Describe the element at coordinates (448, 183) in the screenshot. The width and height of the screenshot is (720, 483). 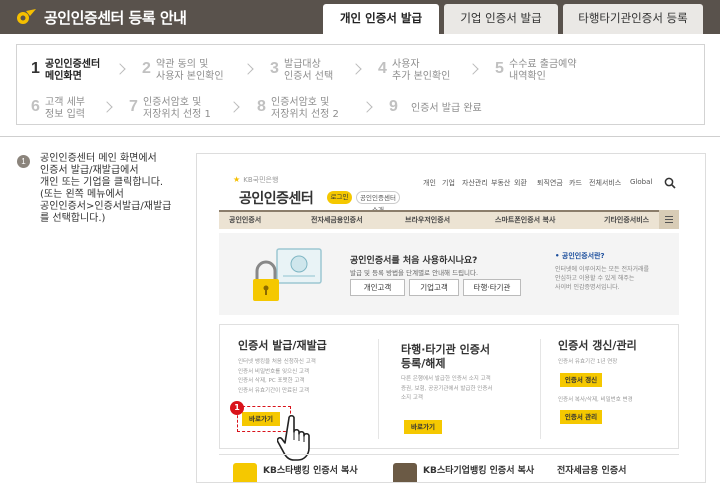
I see `nav-business: 기업` at that location.